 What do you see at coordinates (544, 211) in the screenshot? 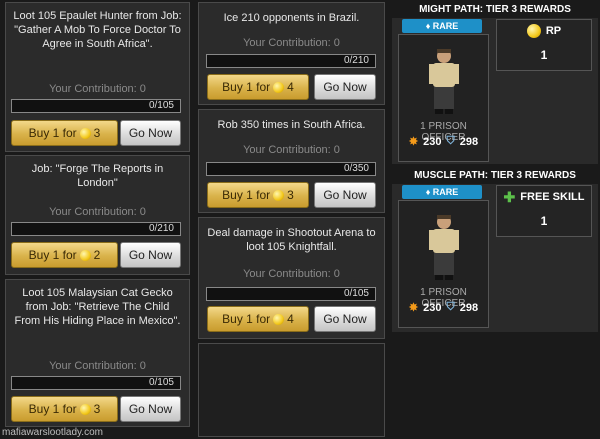
I see `bonus-reward: ✚ FREE SKILL 1` at bounding box center [544, 211].